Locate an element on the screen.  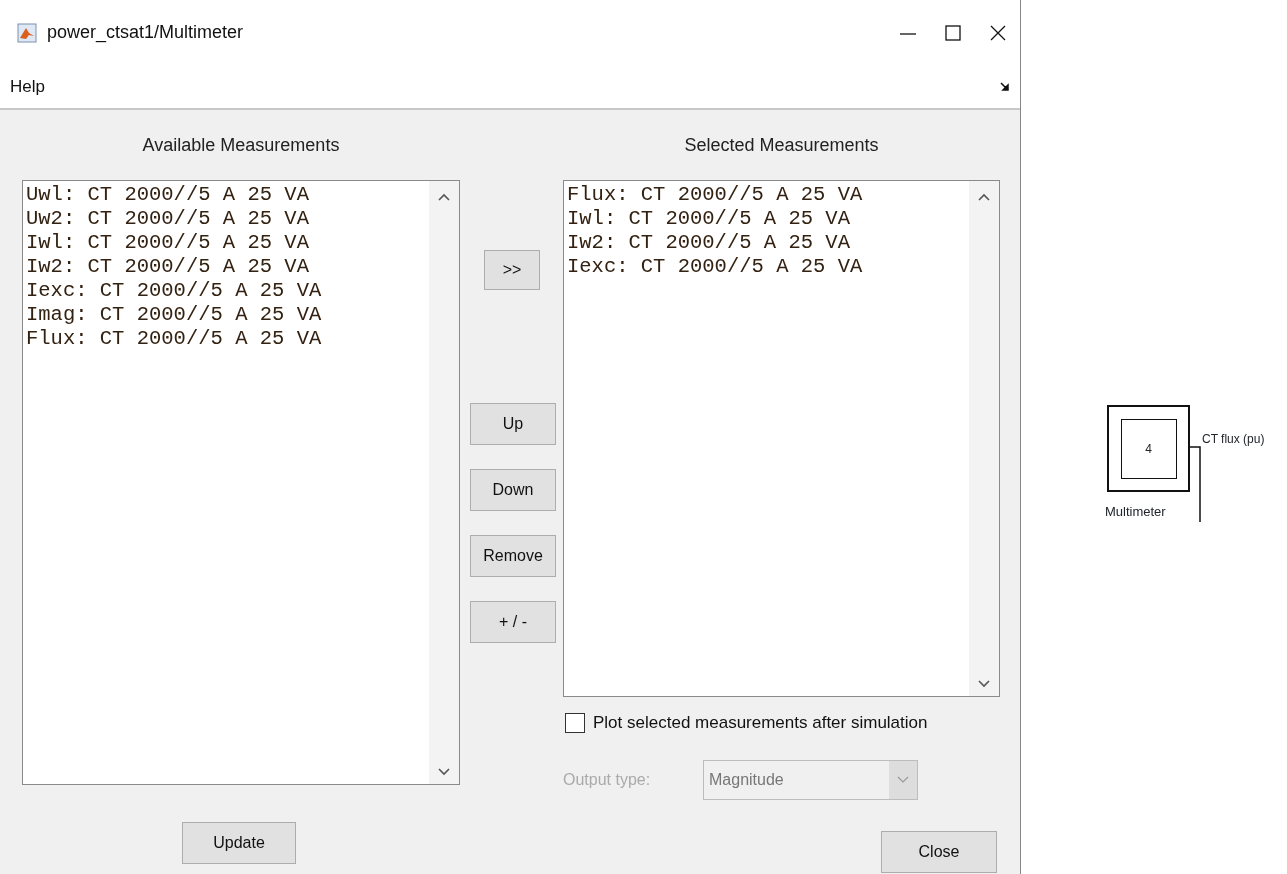
checkbox is located at coordinates (575, 722).